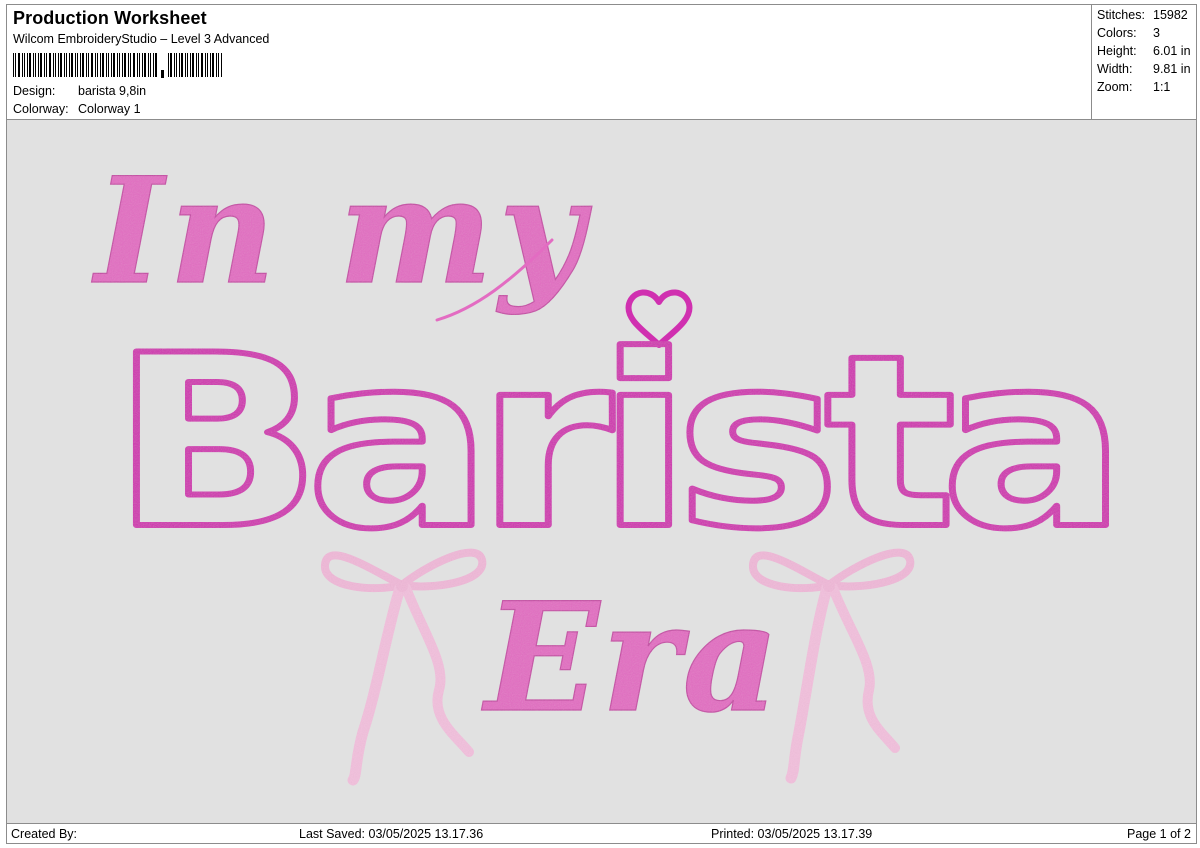 This screenshot has height=848, width=1200. Describe the element at coordinates (110, 18) in the screenshot. I see `page-title: Production Worksheet` at that location.